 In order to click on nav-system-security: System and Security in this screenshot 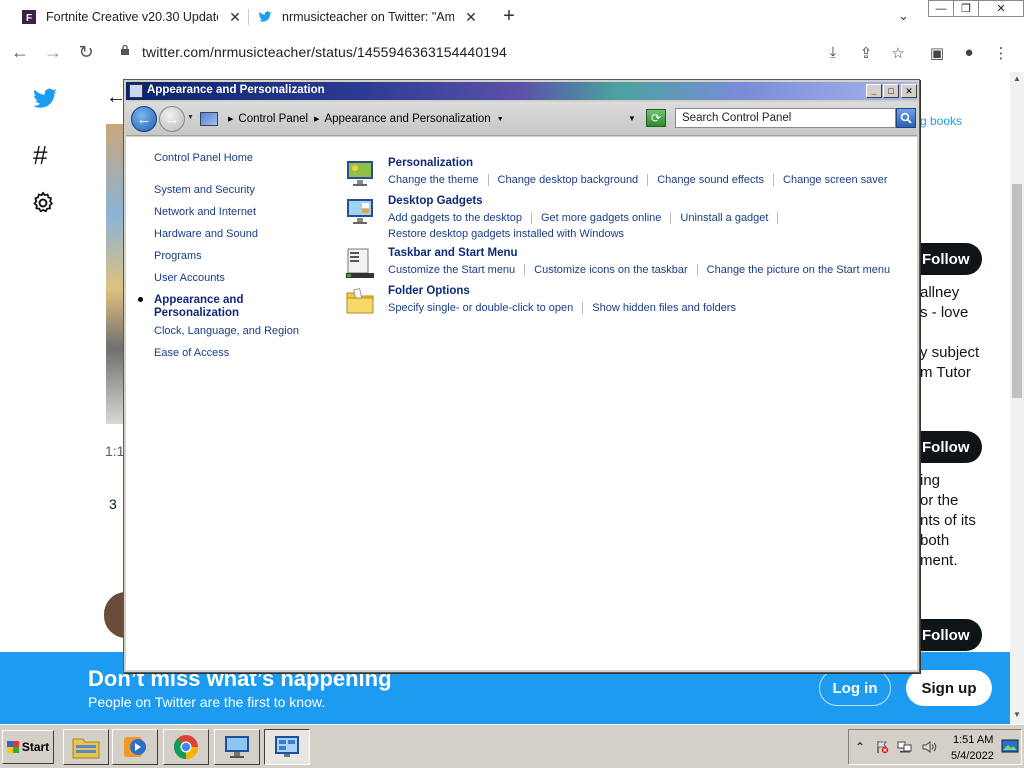, I will do `click(204, 190)`.